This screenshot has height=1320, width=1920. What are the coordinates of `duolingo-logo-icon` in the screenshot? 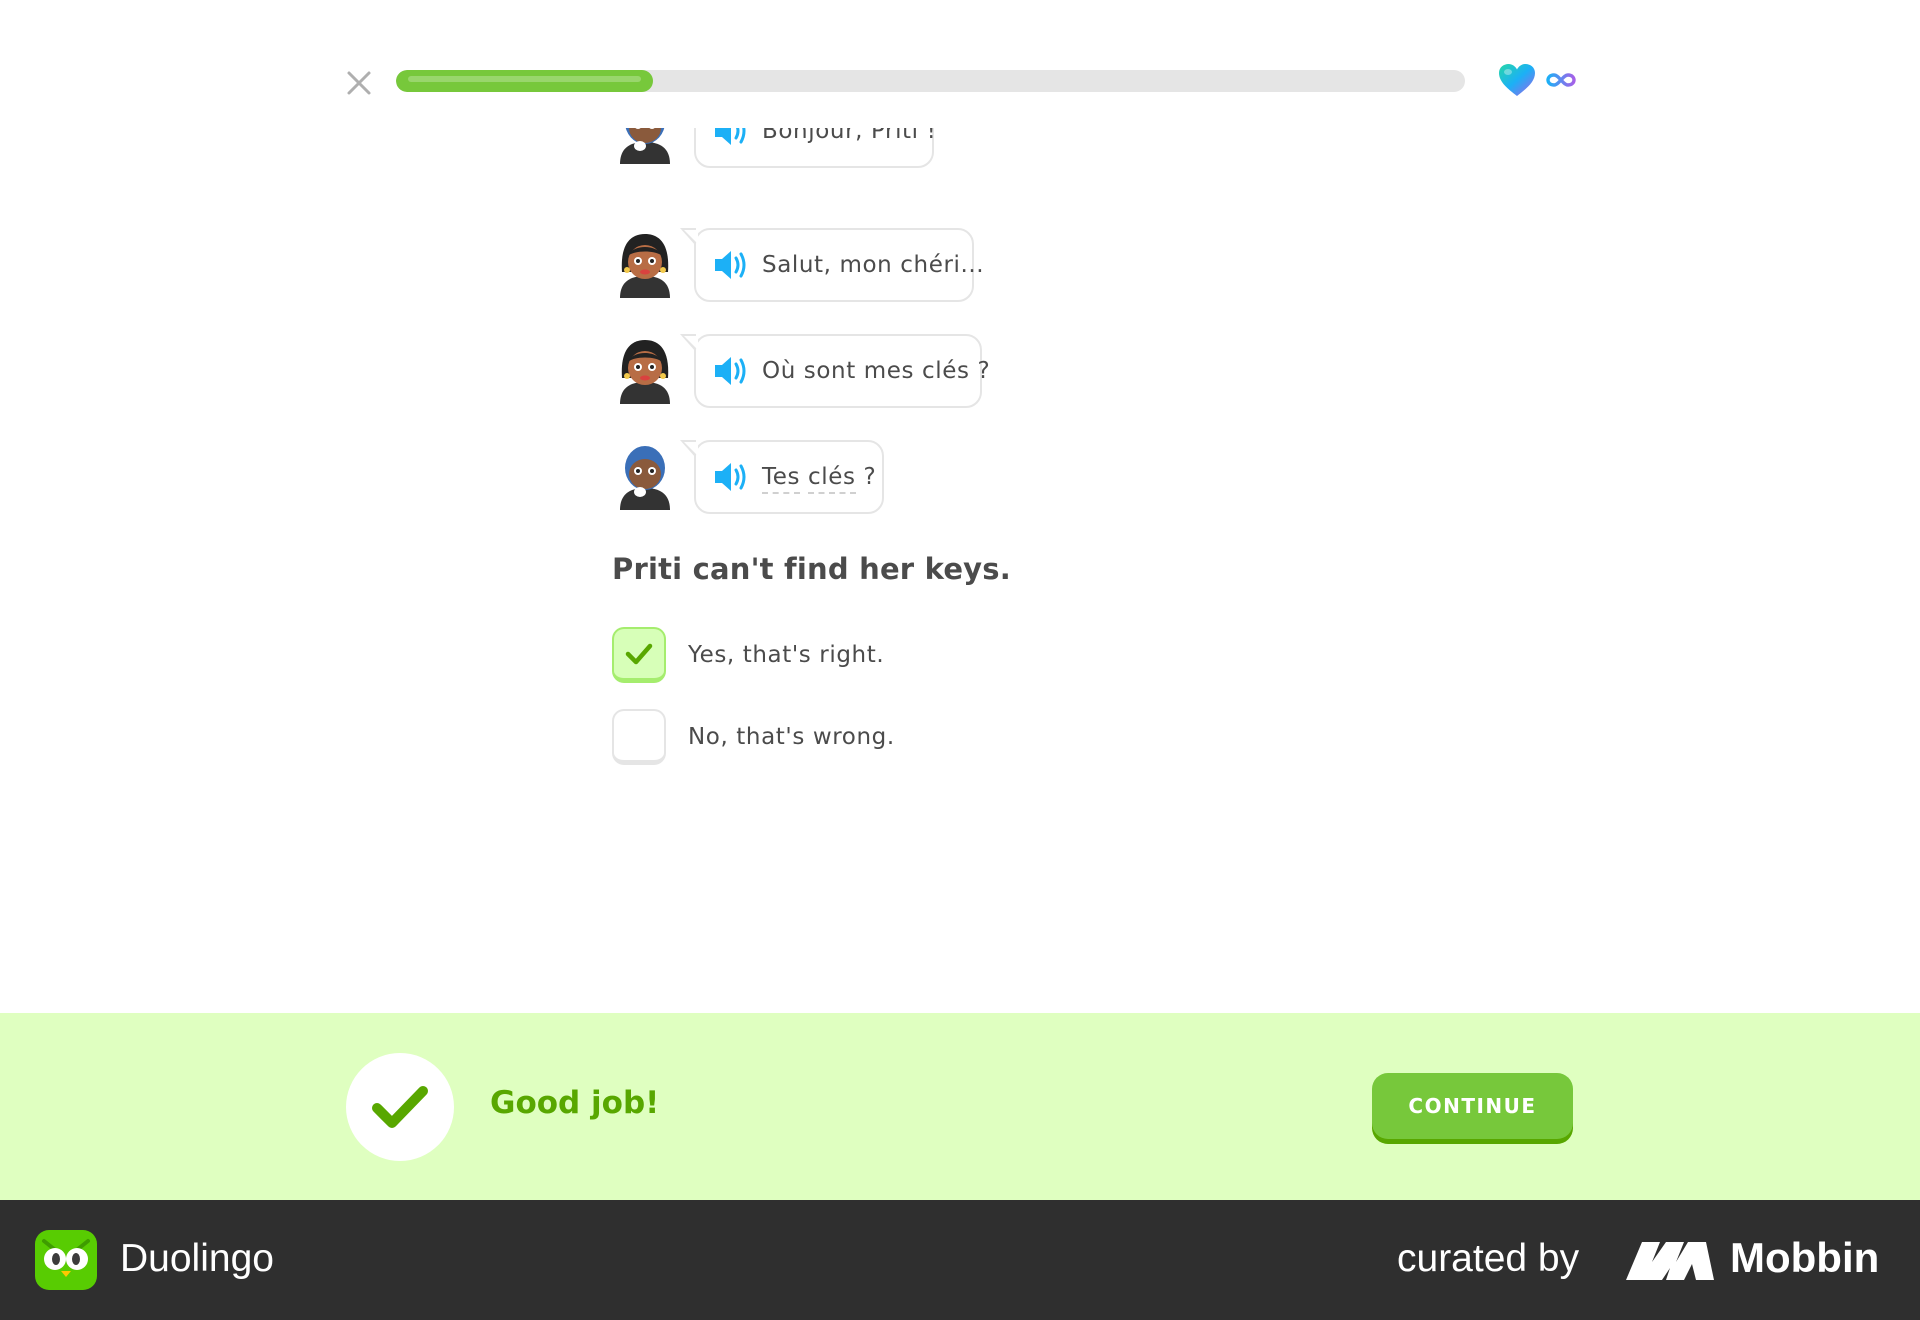 It's located at (66, 1260).